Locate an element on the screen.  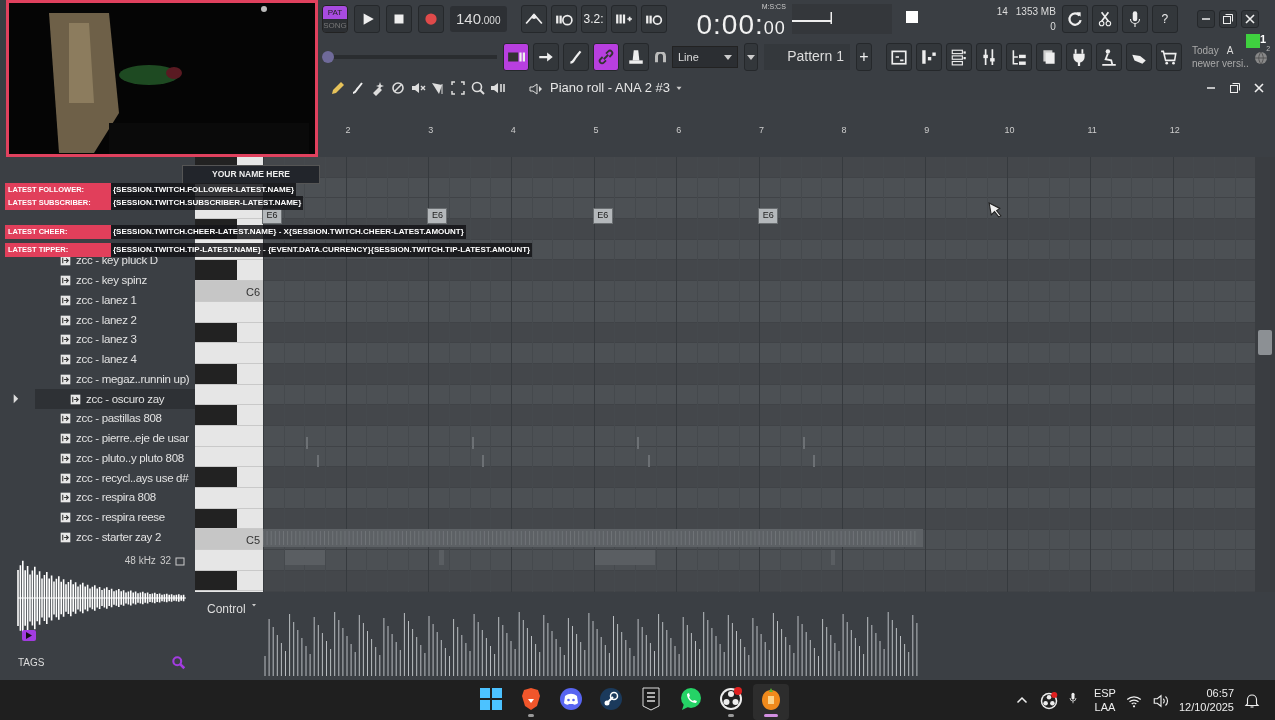
bar-number: 12 is located at coordinates (1174, 131).